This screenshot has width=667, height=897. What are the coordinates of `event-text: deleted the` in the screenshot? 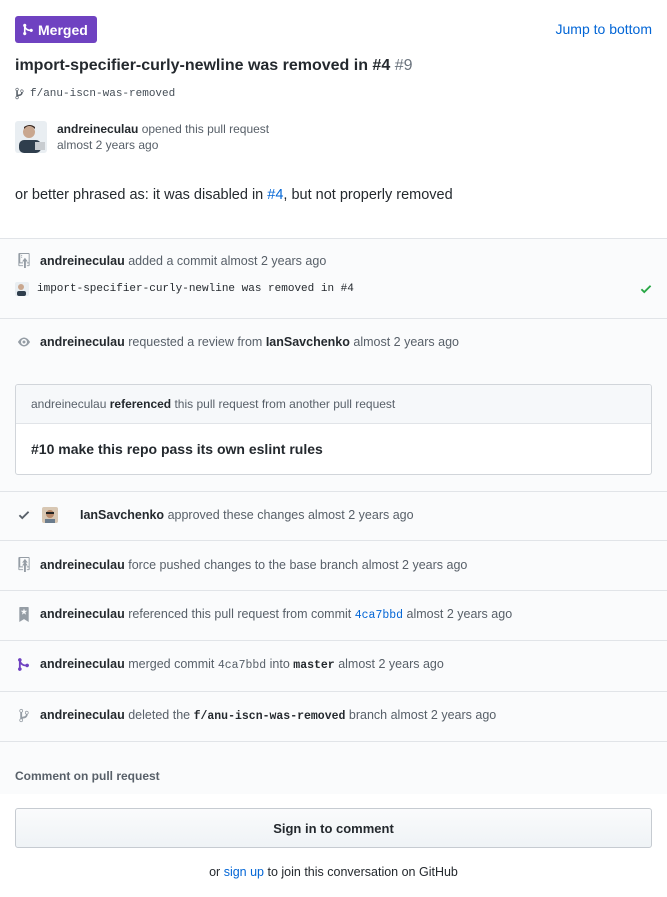 It's located at (159, 715).